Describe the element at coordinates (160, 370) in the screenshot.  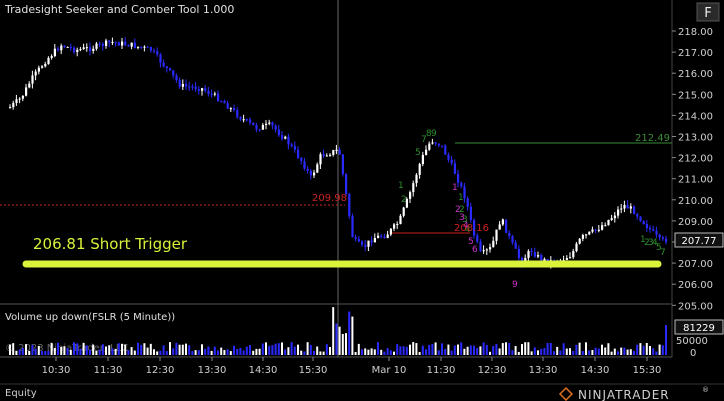
I see `time-tick-label: 12:30` at that location.